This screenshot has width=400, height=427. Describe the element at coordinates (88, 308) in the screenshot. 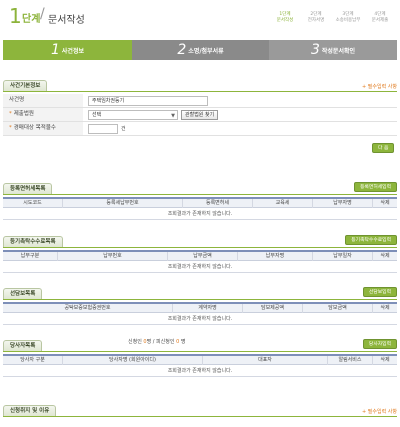

I see `col-header: 공탁보증보험증권번호` at that location.